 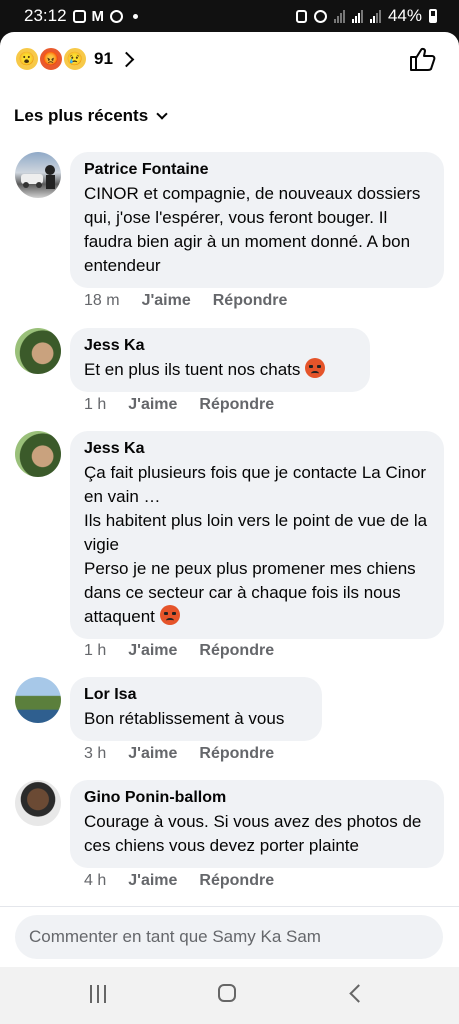 I want to click on wow-emoji-icon: 😮, so click(x=27, y=59).